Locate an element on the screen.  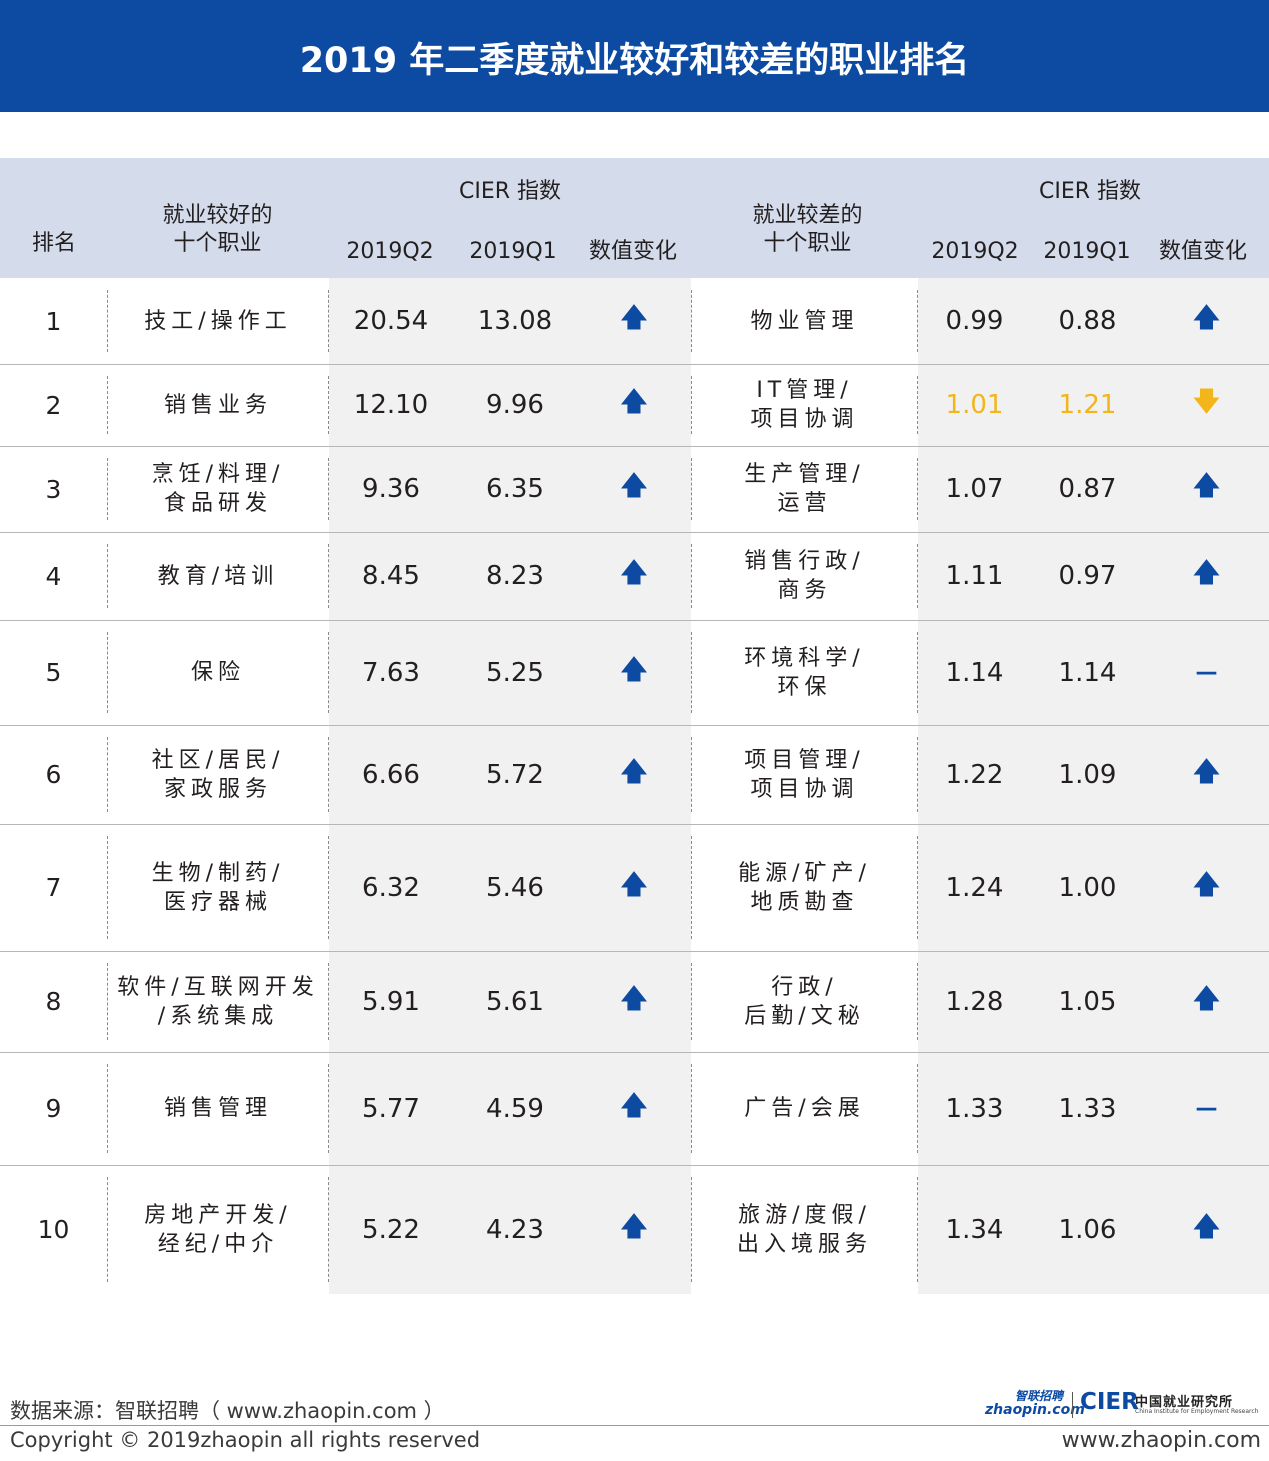
cell-good-q1: 6.35 is located at coordinates (515, 489).